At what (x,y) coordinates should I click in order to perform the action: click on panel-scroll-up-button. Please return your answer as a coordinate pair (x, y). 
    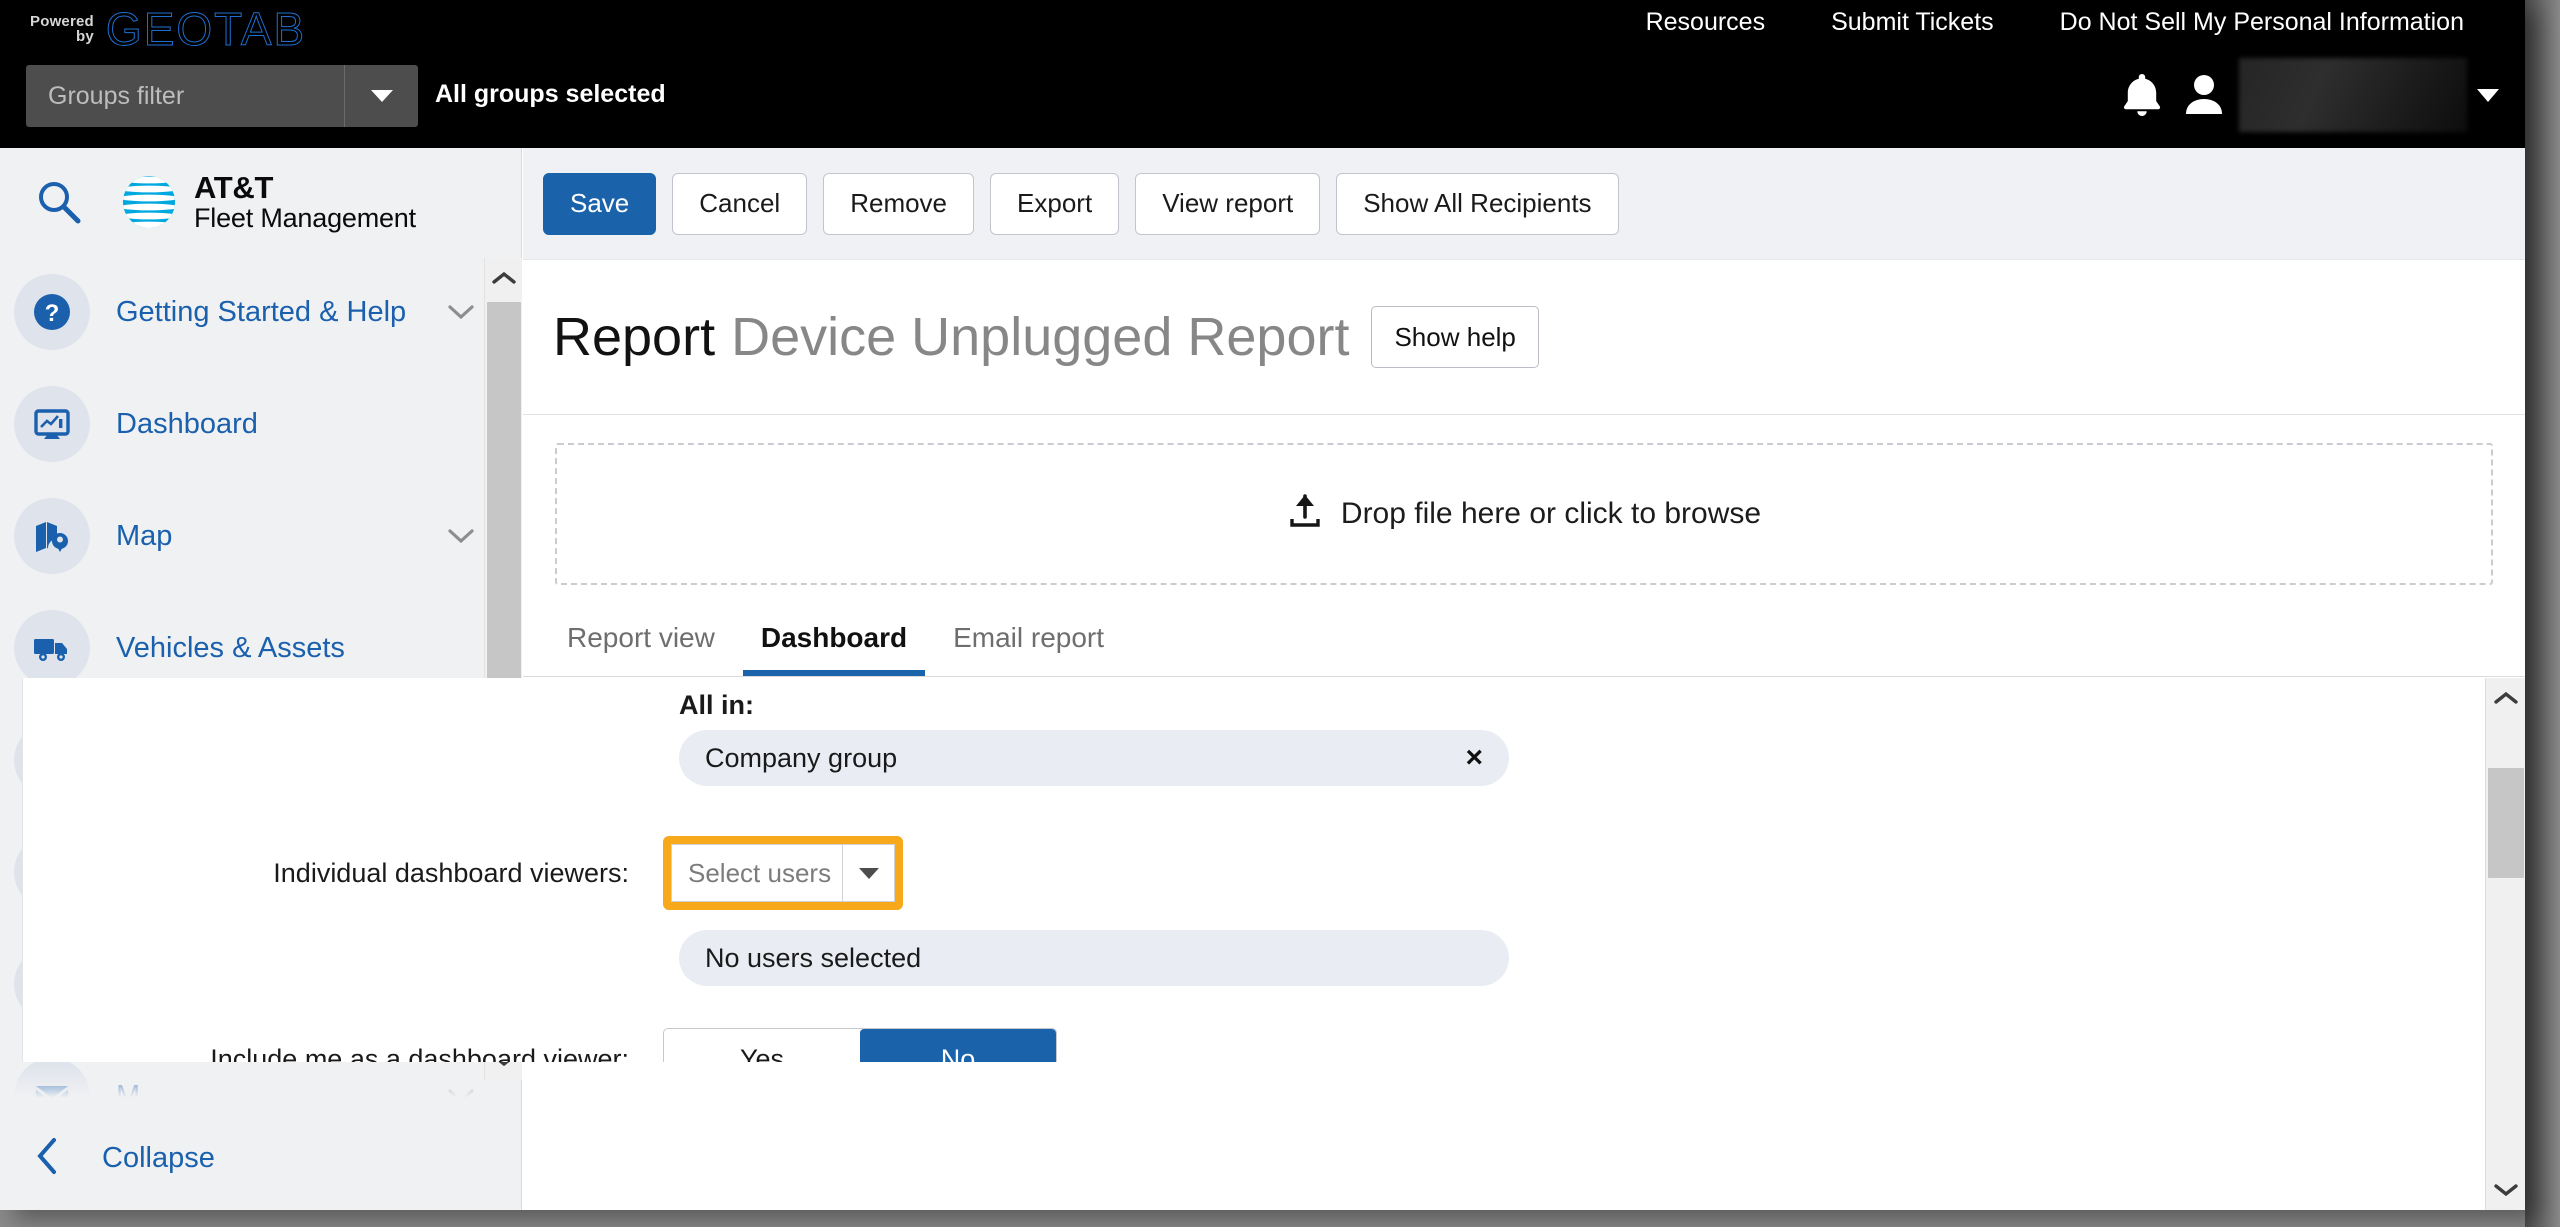
    Looking at the image, I should click on (2505, 698).